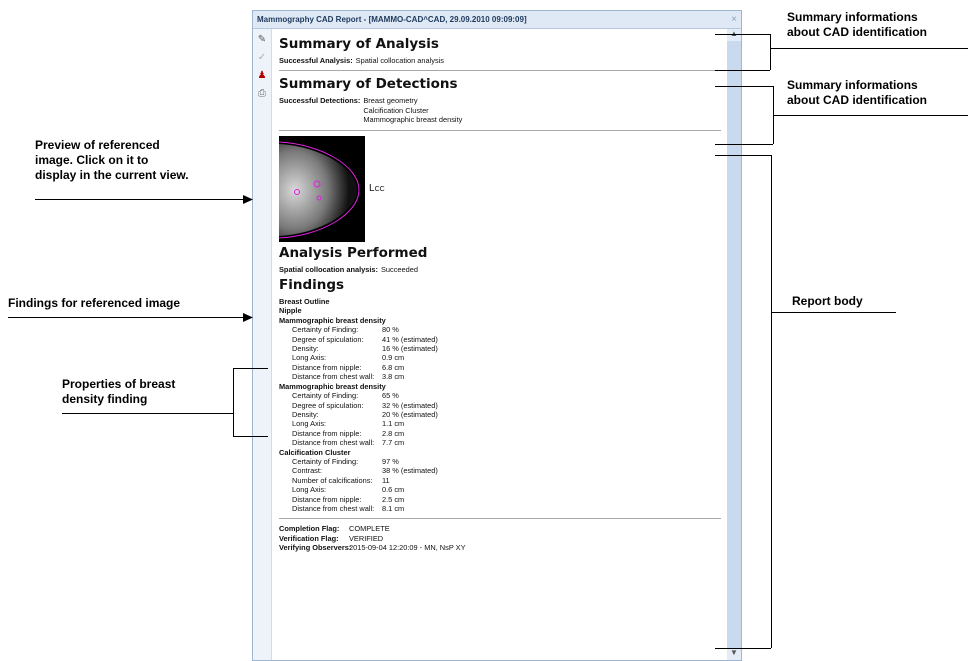  What do you see at coordinates (94, 303) in the screenshot?
I see `callout-findings: Findings for referenced image` at bounding box center [94, 303].